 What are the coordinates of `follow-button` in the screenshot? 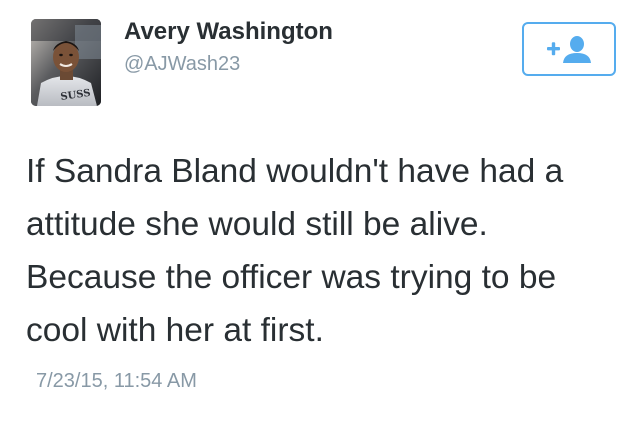 It's located at (569, 49).